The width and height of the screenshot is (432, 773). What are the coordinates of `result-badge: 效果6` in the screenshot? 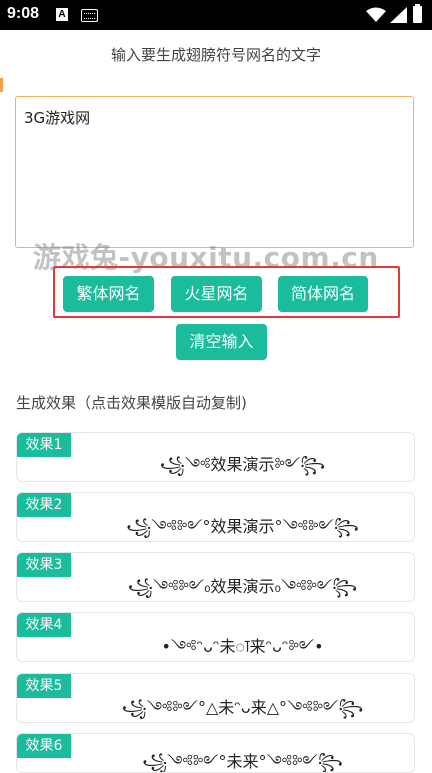 It's located at (44, 746).